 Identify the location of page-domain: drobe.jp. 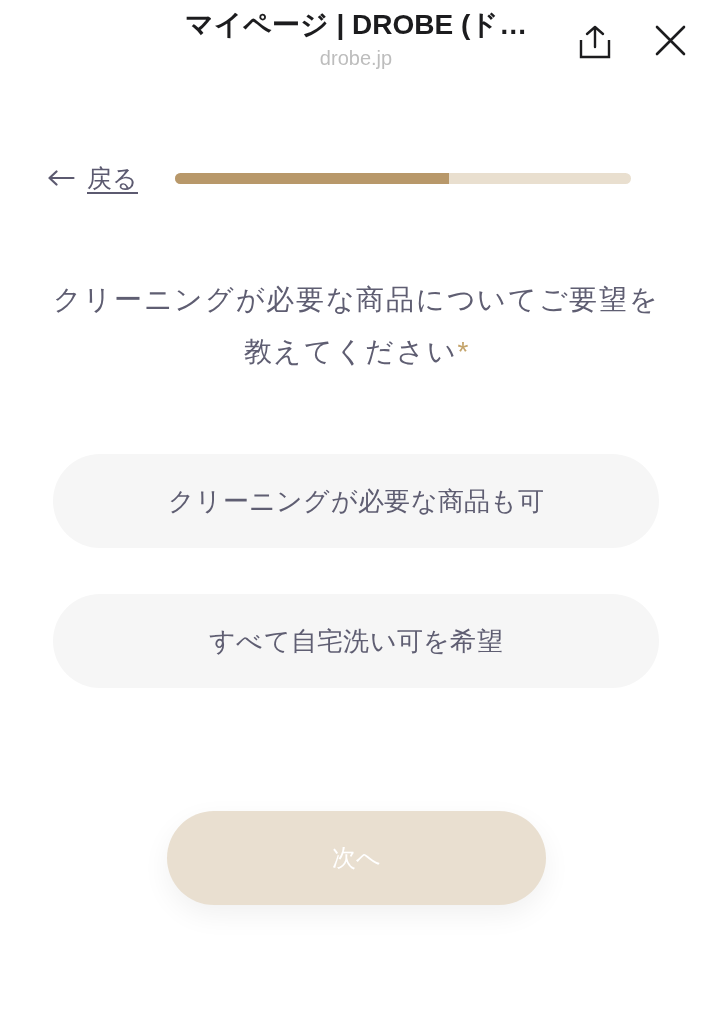
(356, 58).